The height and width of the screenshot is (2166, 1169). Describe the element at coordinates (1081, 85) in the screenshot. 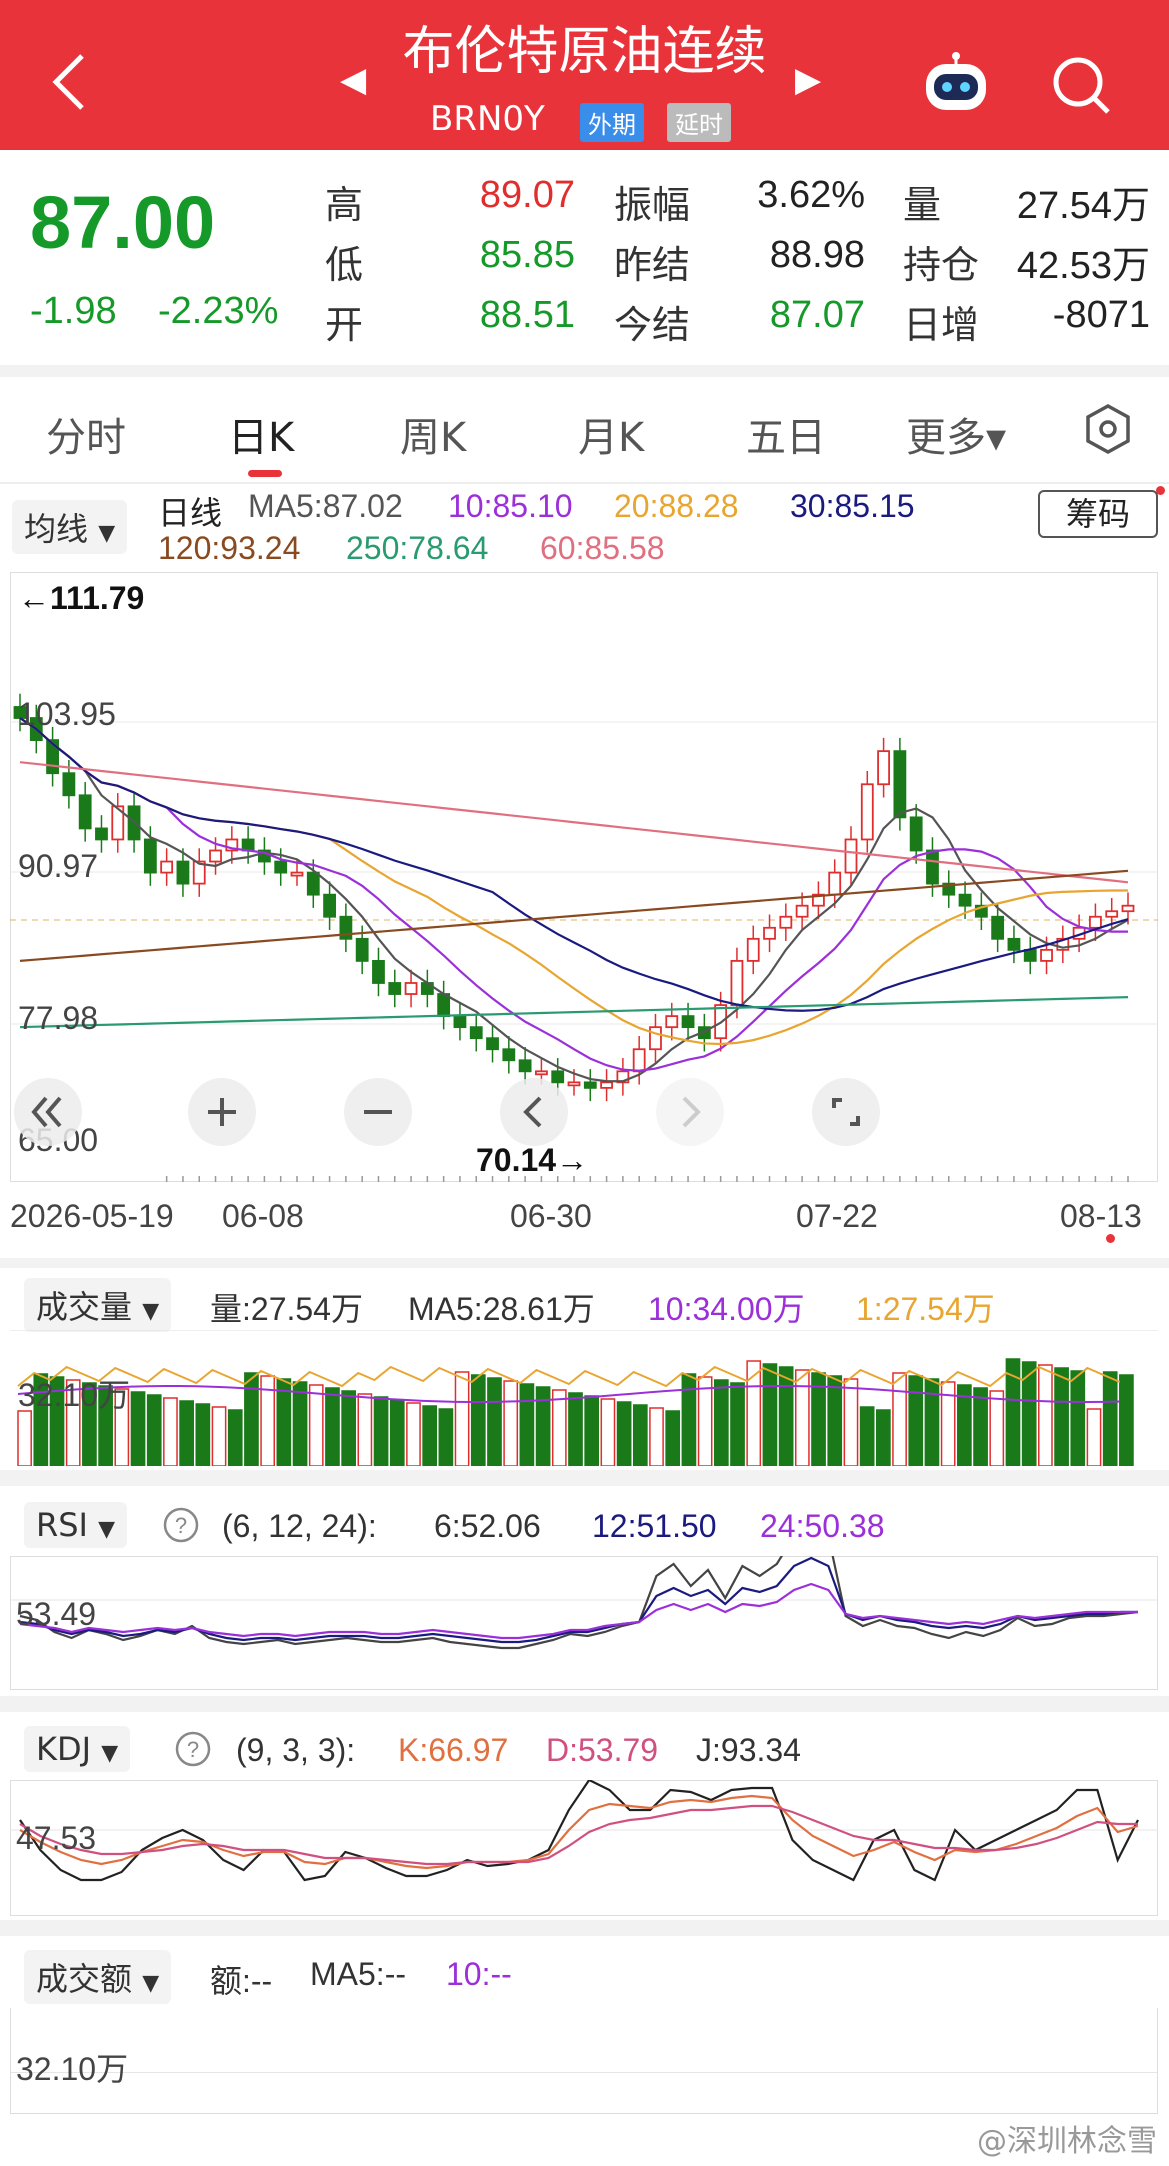

I see `search-icon` at that location.